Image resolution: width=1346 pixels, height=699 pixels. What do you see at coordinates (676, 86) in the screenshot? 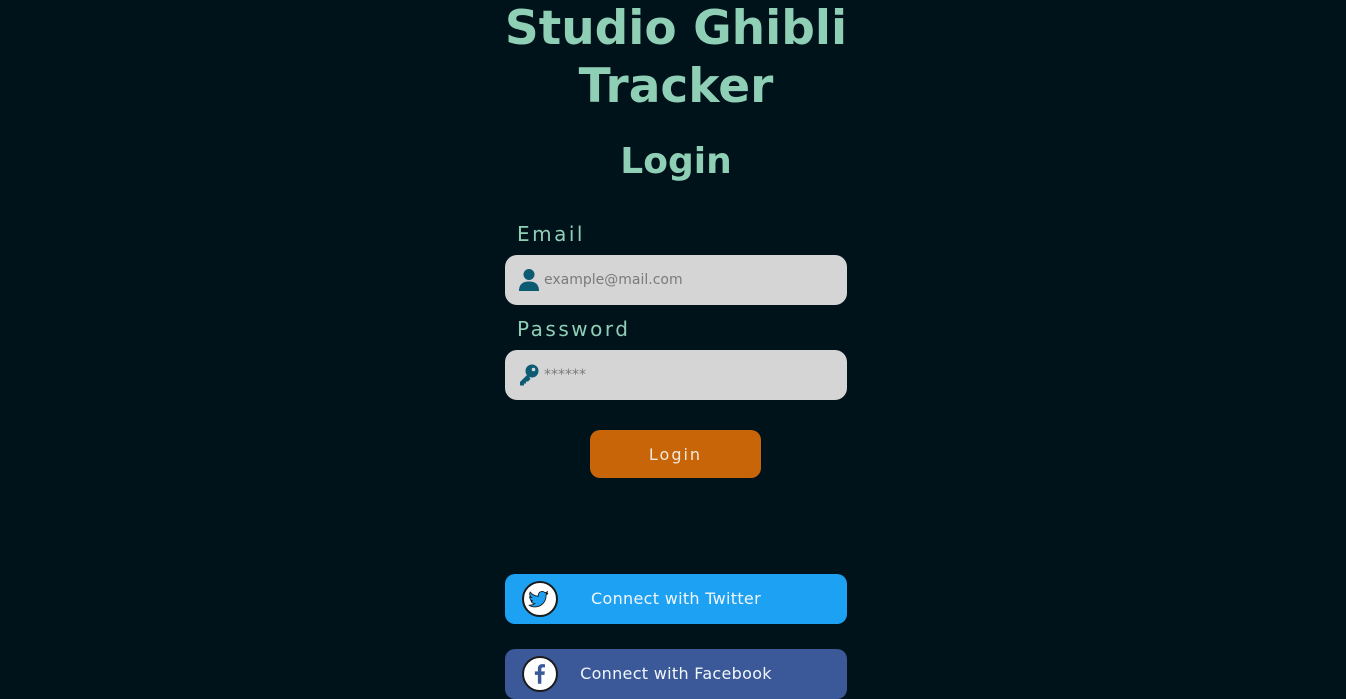
I see `app-title-line-2: Tracker` at bounding box center [676, 86].